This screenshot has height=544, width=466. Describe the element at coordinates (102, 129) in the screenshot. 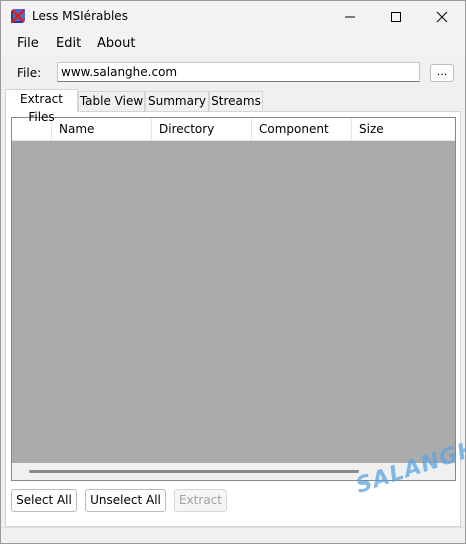

I see `column-header-name: Name` at that location.